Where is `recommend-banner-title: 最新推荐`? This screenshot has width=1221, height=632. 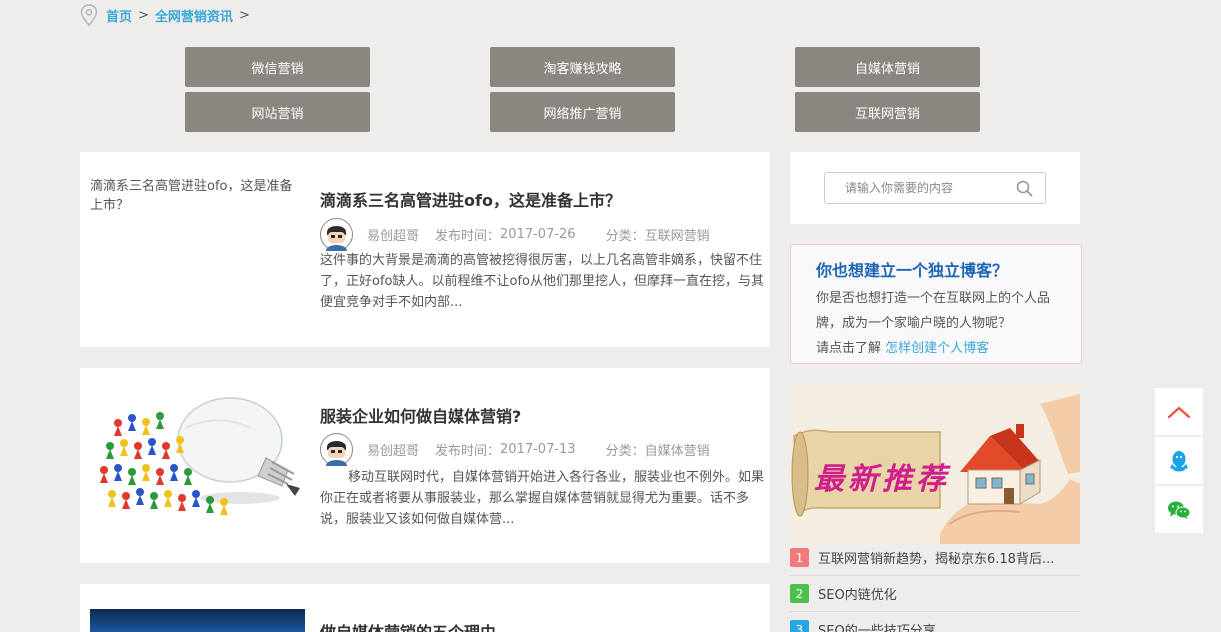 recommend-banner-title: 最新推荐 is located at coordinates (882, 479).